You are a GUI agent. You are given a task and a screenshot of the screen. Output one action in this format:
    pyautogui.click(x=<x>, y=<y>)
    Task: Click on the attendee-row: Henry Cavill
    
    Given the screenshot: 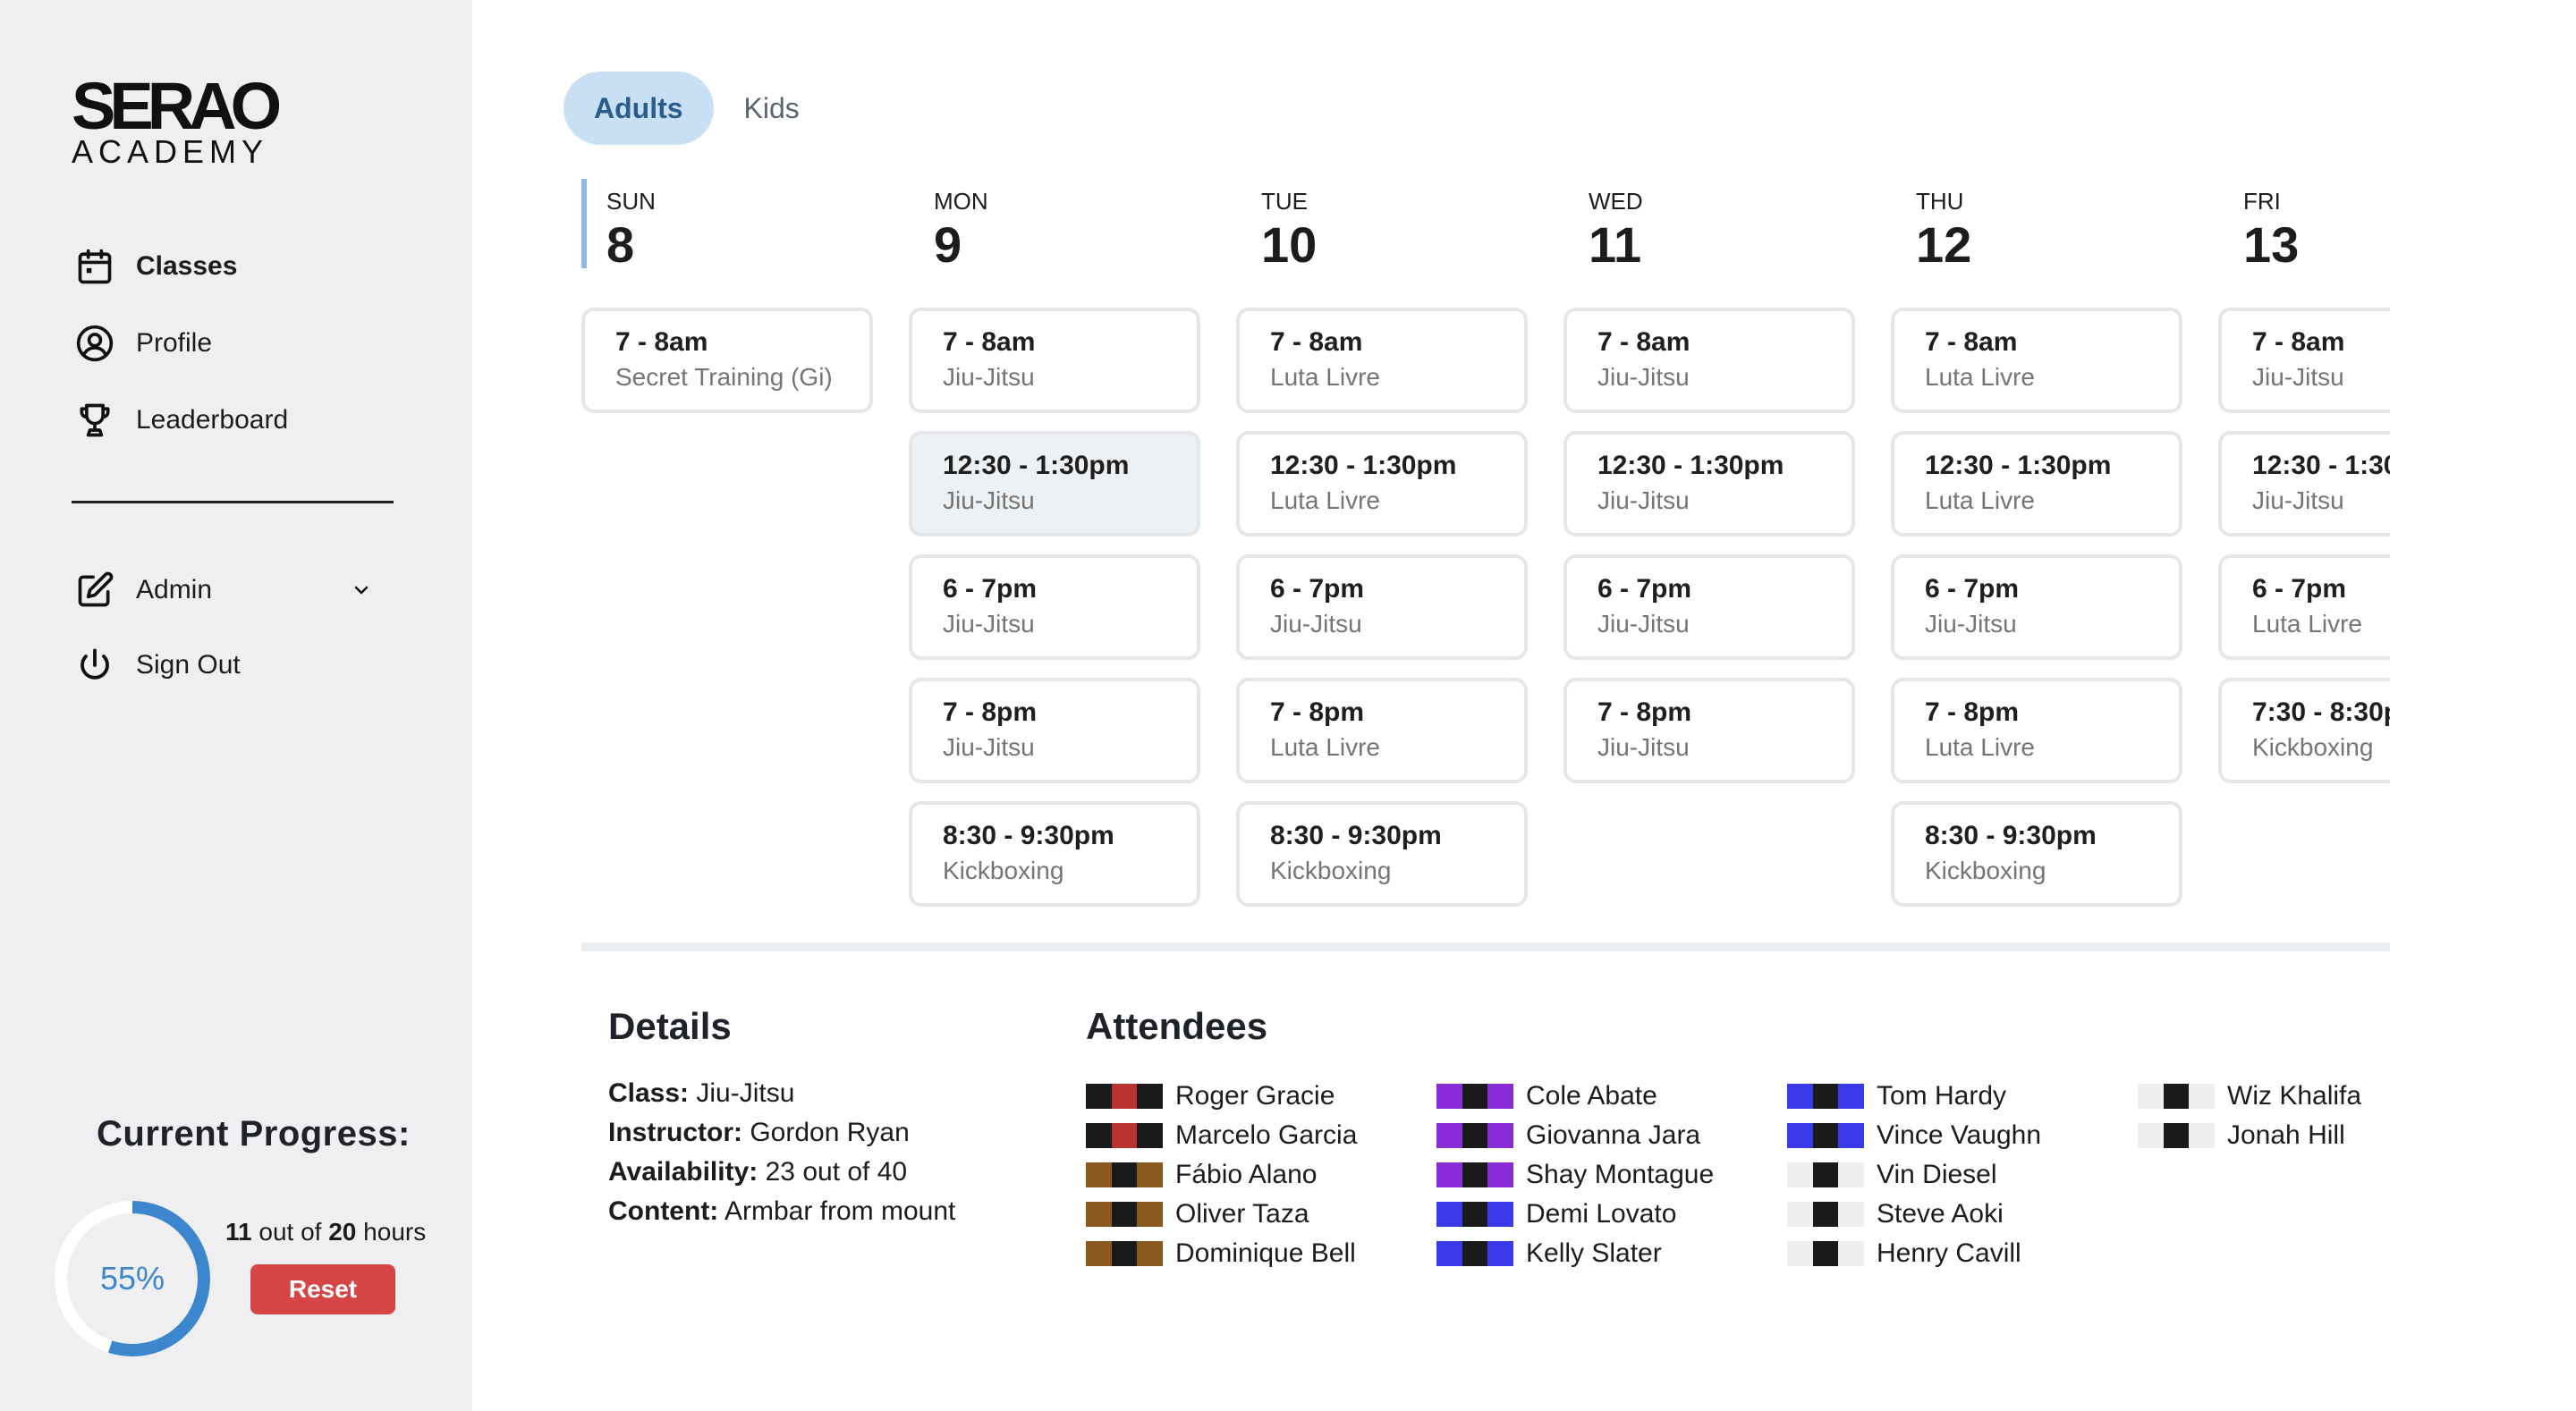 What is the action you would take?
    pyautogui.click(x=1904, y=1254)
    